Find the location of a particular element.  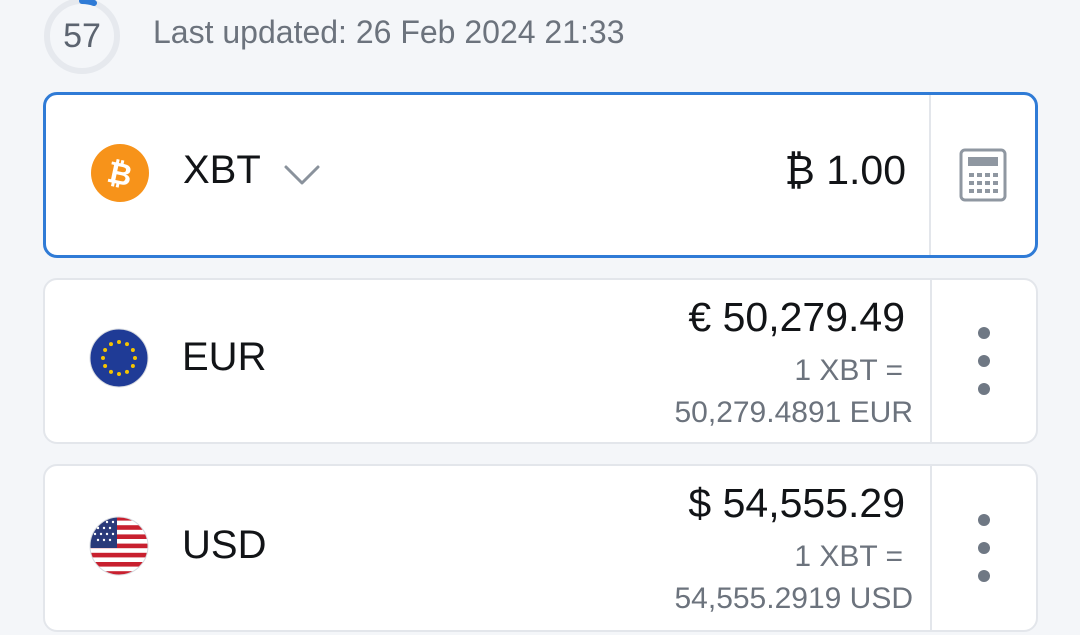

bitcoin-icon: ₿ is located at coordinates (120, 173).